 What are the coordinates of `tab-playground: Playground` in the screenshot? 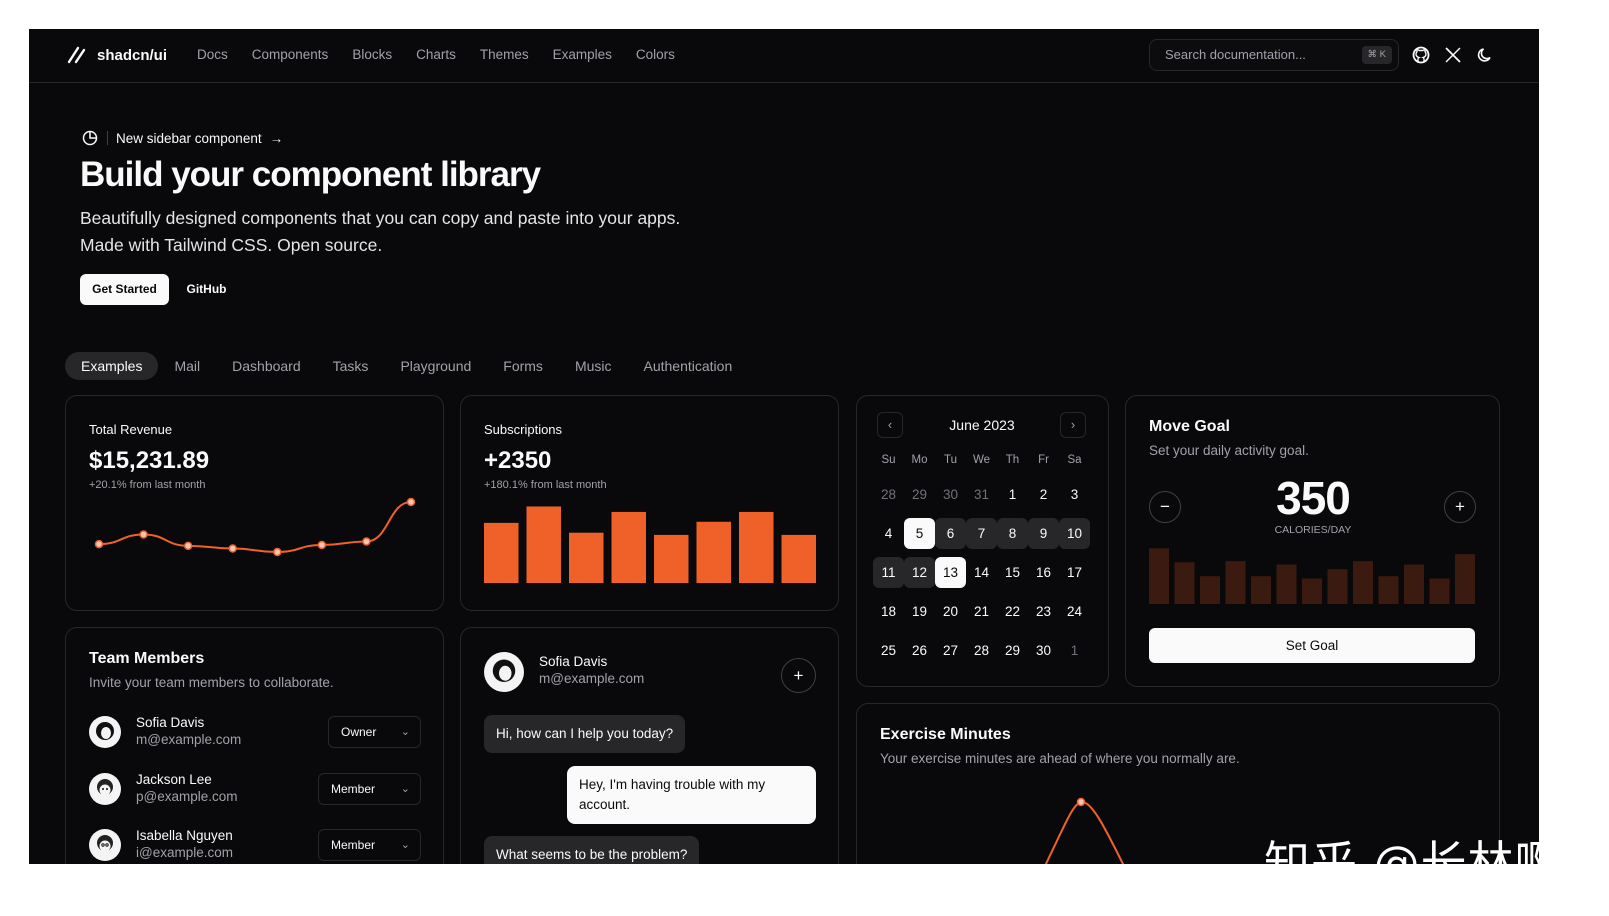 It's located at (435, 366).